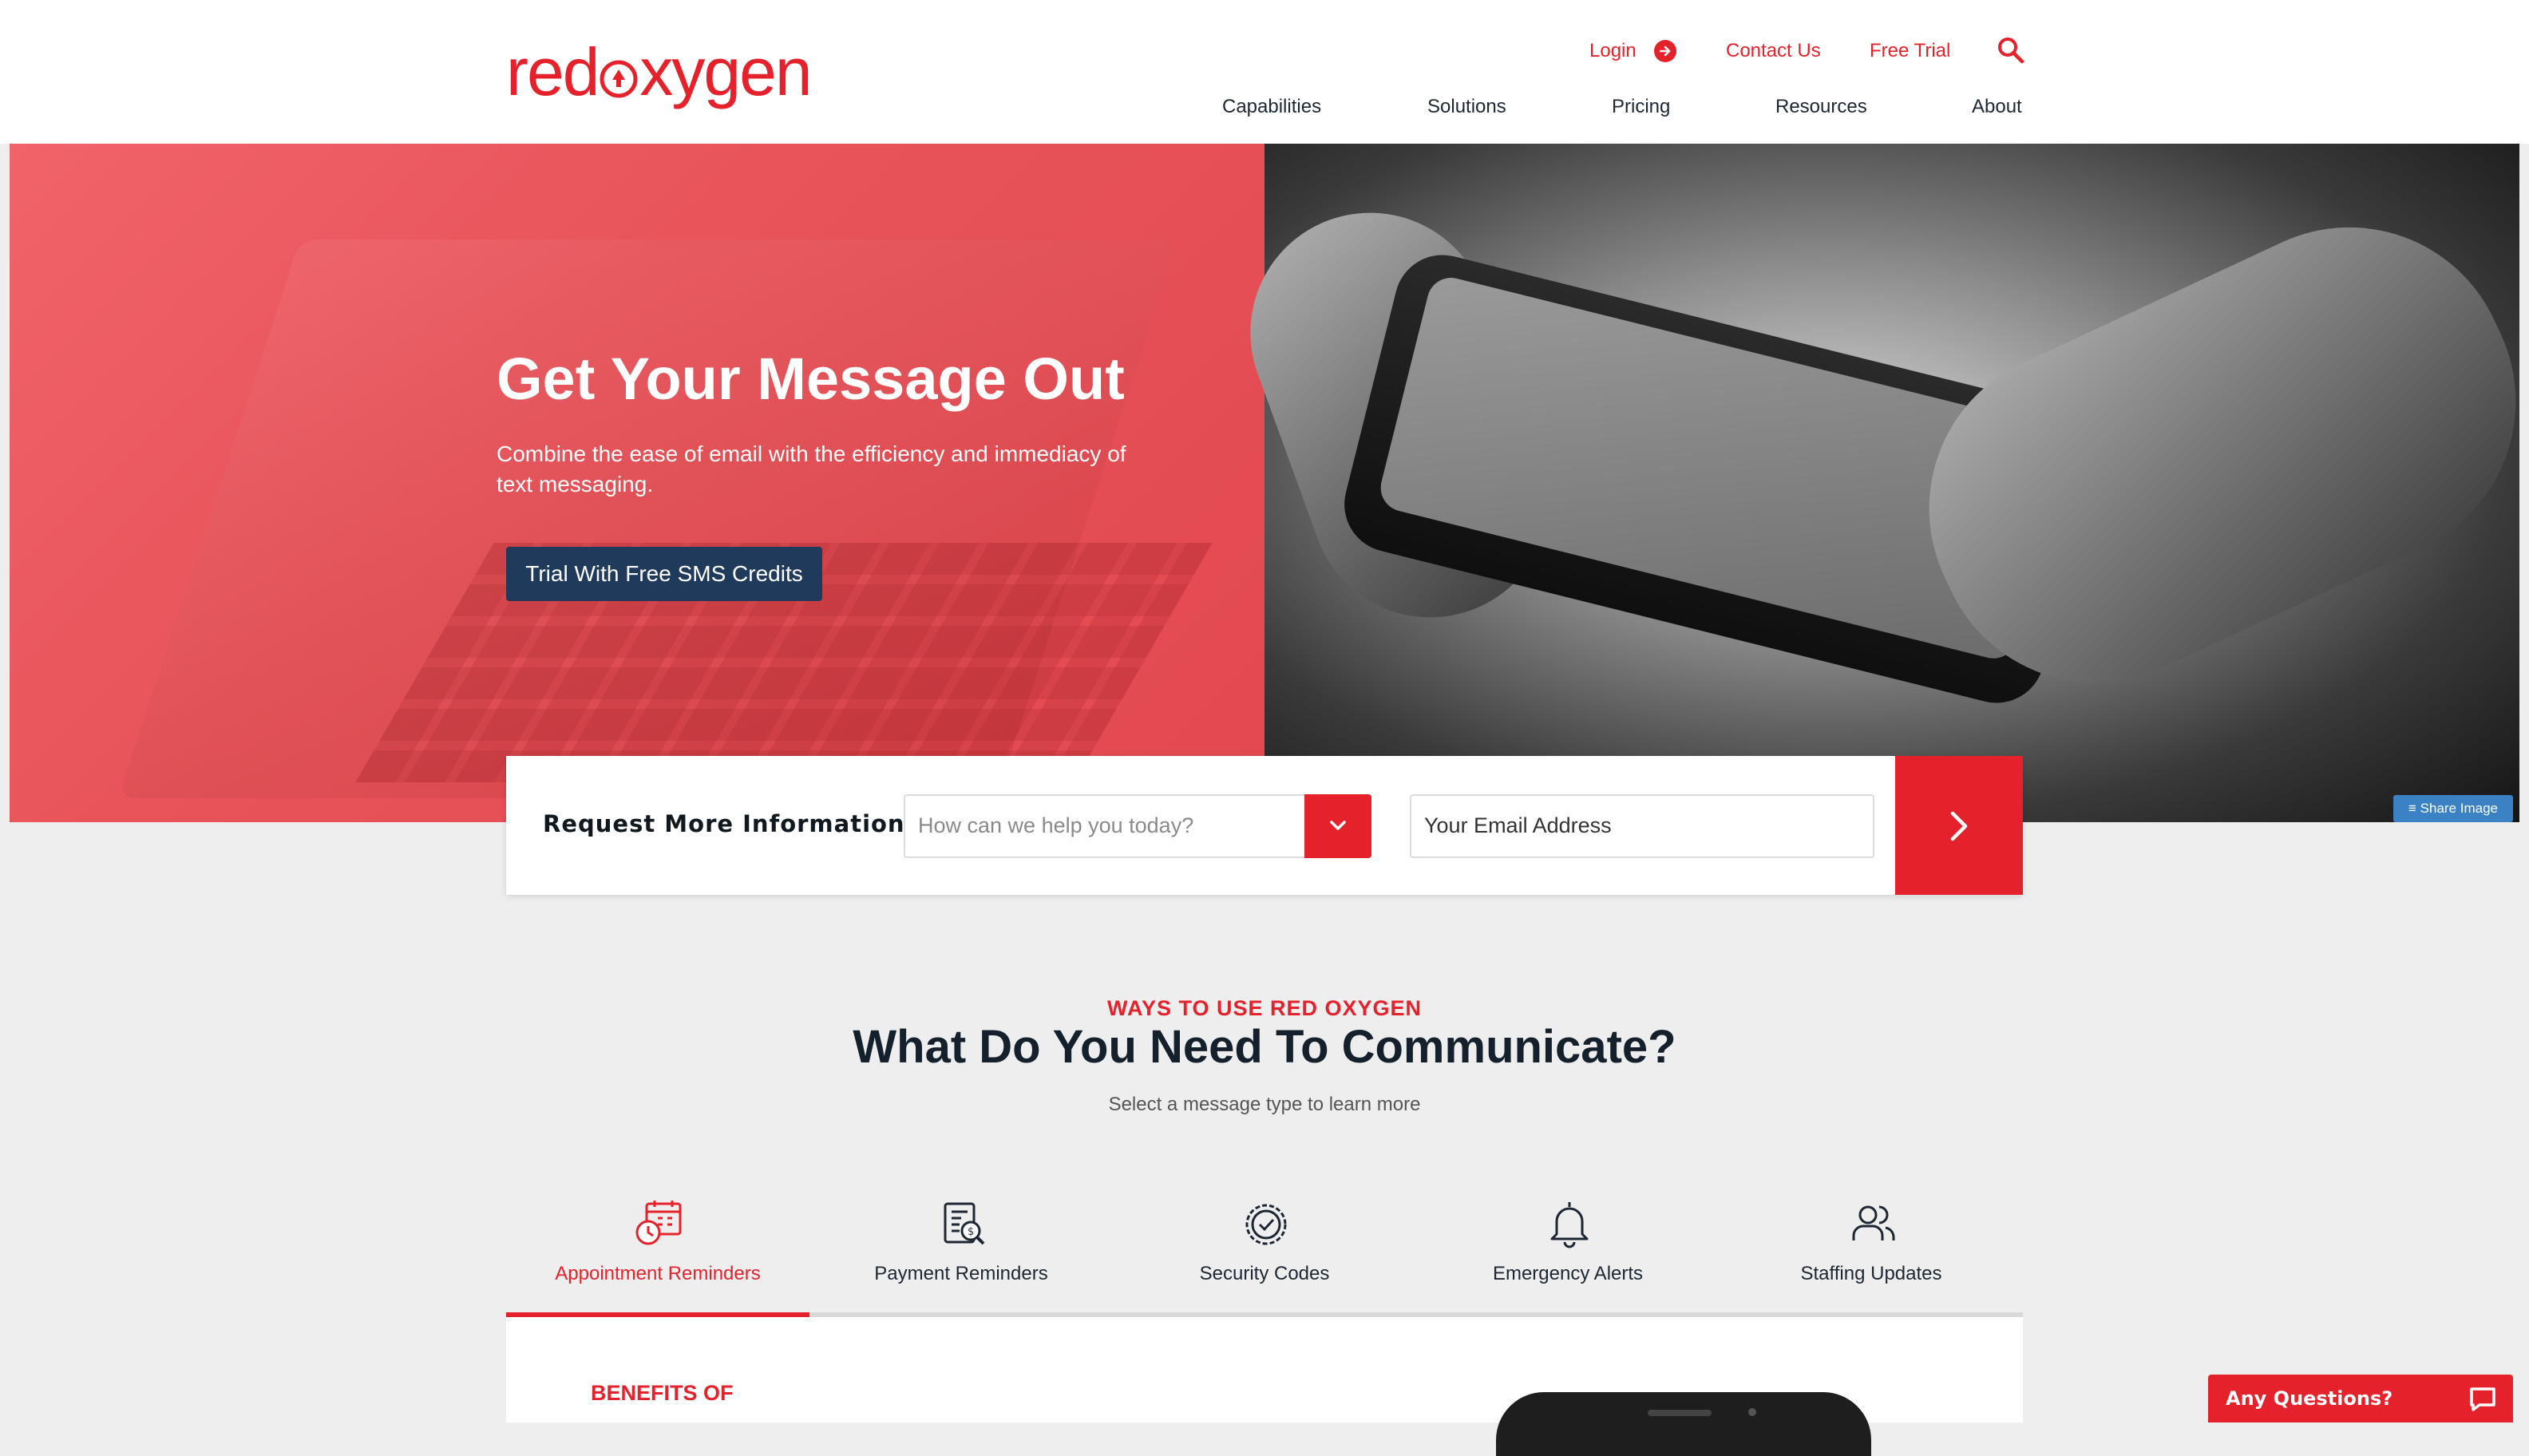  I want to click on contact-us-link: Contact Us, so click(1773, 51).